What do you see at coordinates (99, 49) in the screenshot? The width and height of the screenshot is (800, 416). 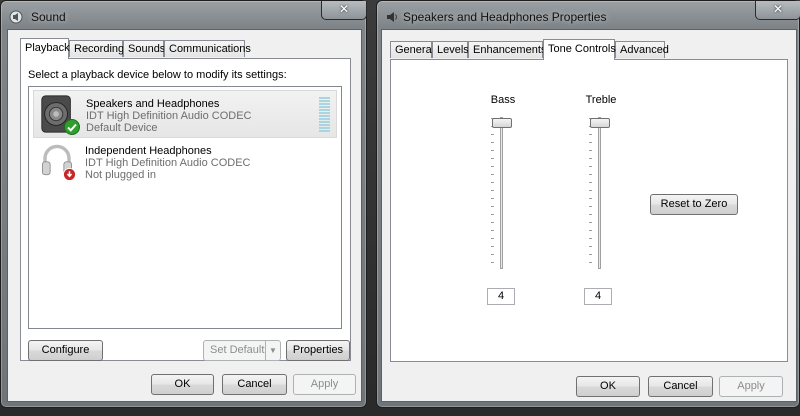 I see `tab-label: Recording` at bounding box center [99, 49].